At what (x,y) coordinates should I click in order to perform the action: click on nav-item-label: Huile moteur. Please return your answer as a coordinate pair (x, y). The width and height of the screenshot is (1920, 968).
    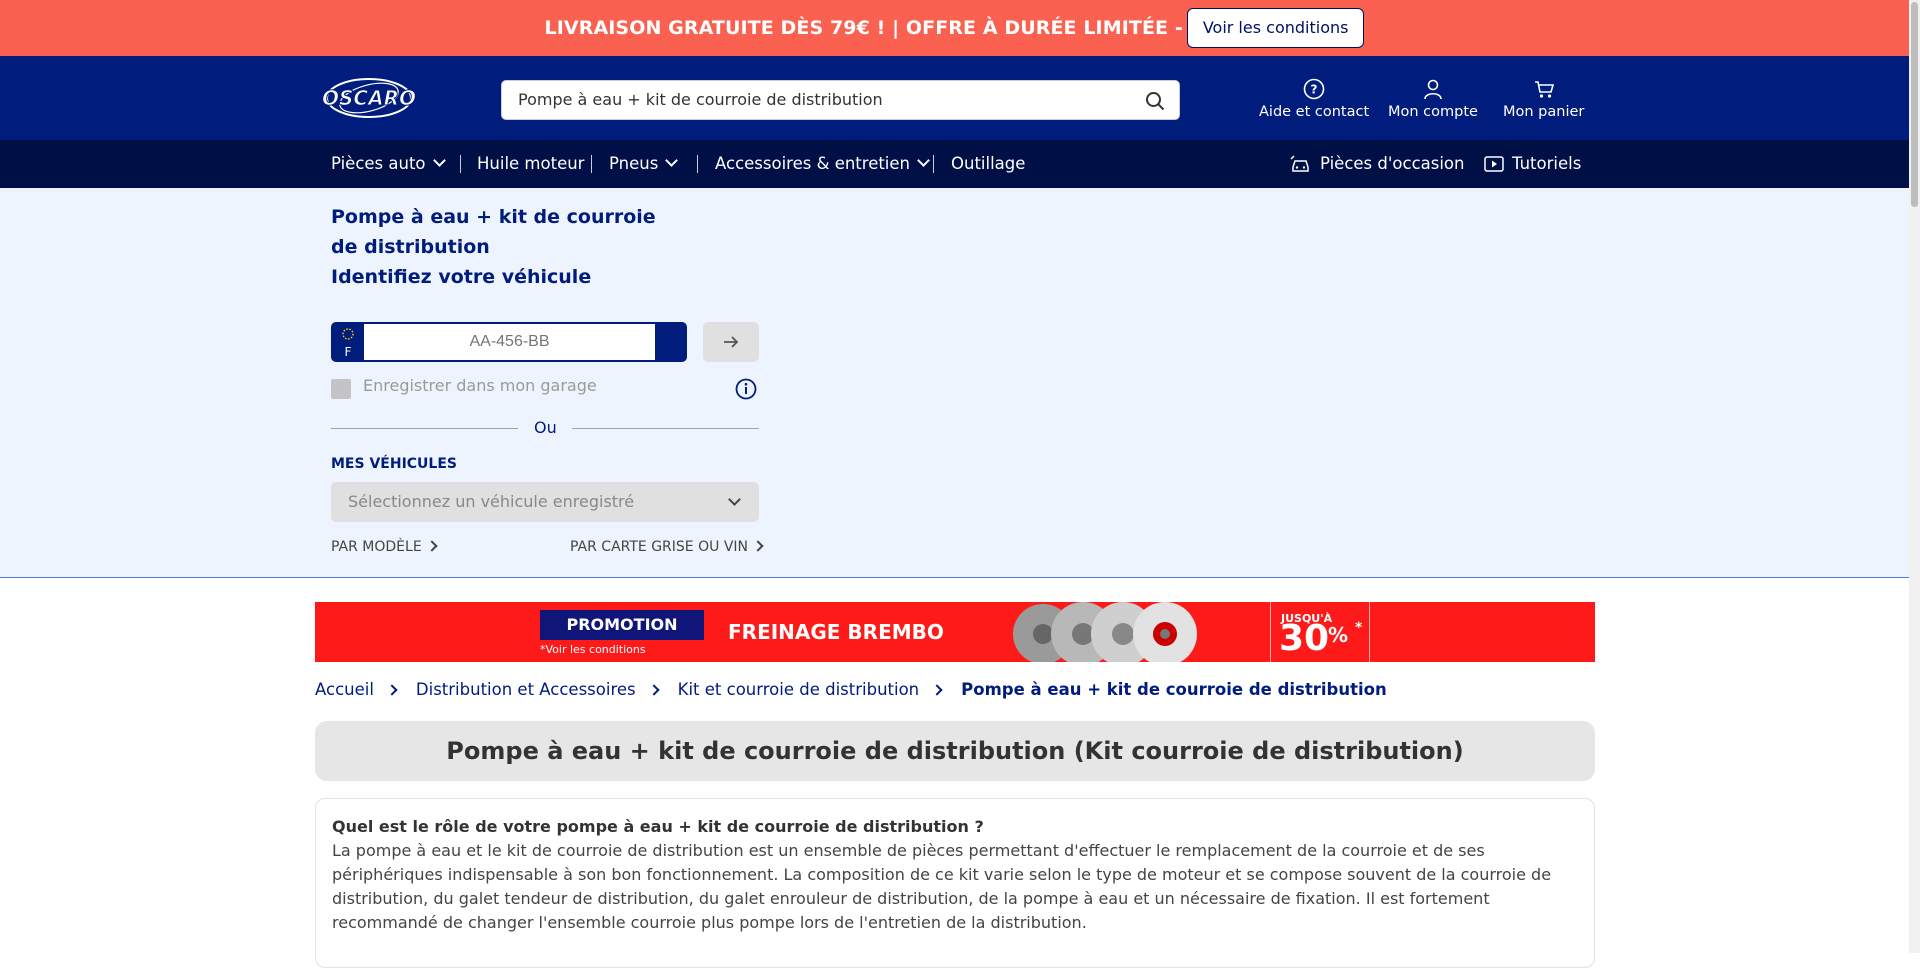
    Looking at the image, I should click on (531, 163).